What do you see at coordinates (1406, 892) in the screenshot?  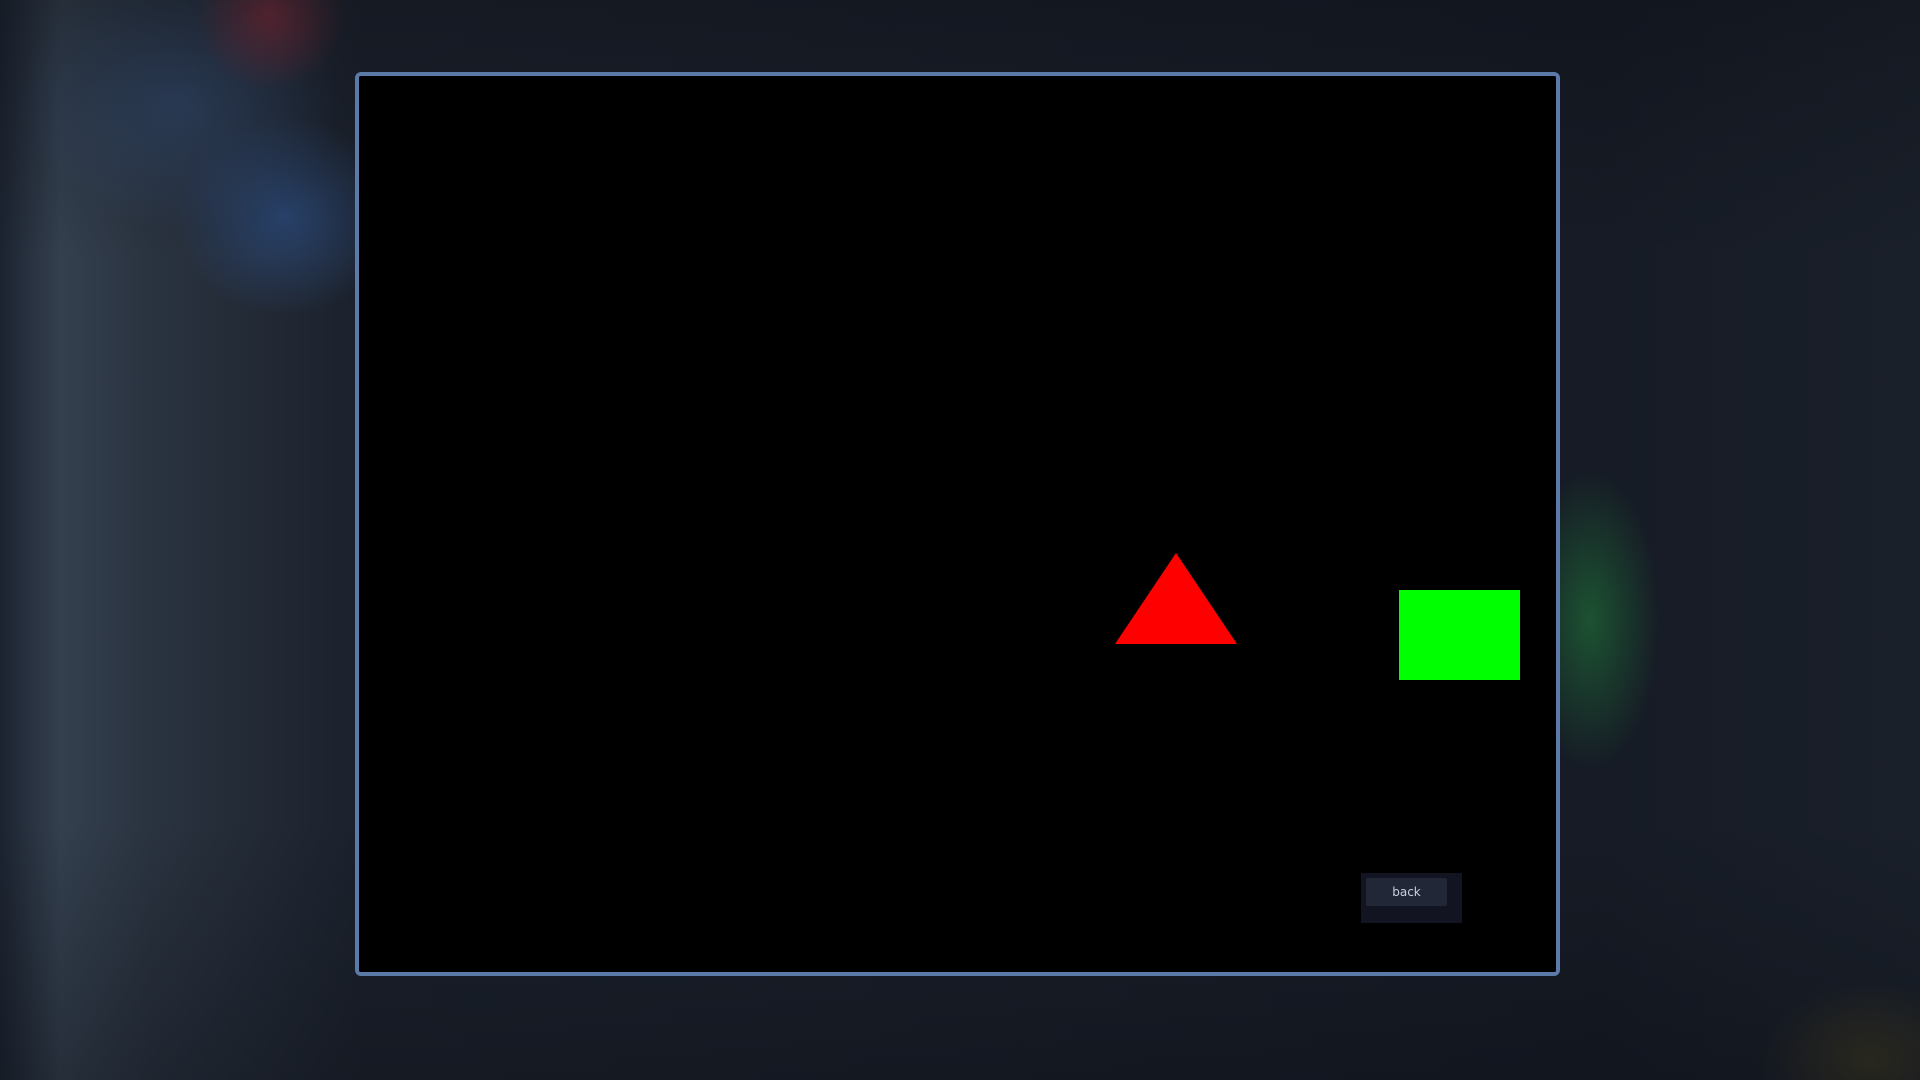 I see `back-button: back` at bounding box center [1406, 892].